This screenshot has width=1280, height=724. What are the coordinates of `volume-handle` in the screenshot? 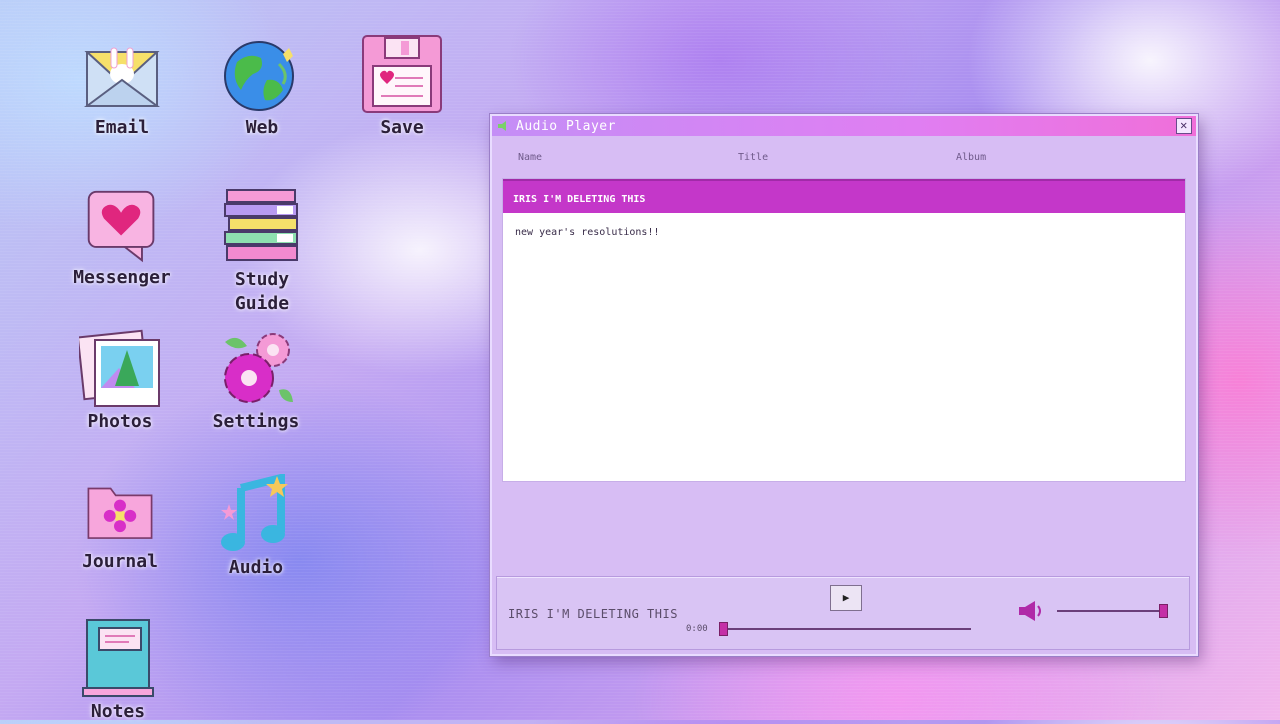 It's located at (1163, 611).